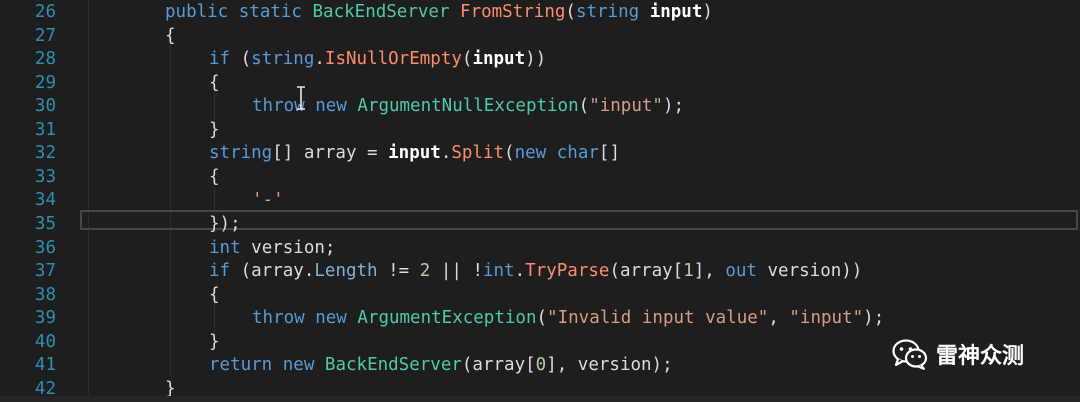  What do you see at coordinates (225, 271) in the screenshot?
I see `code-token: if` at bounding box center [225, 271].